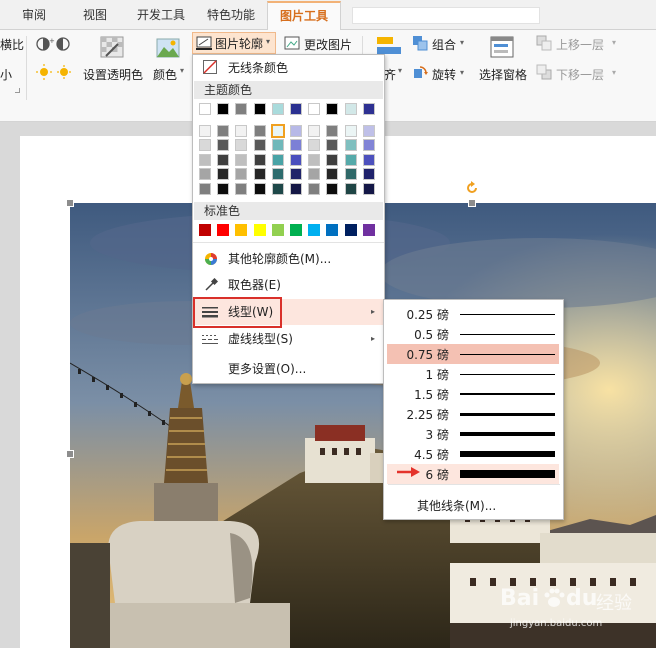  Describe the element at coordinates (12, 44) in the screenshot. I see `ribbon-cut-label-top: 横比` at that location.